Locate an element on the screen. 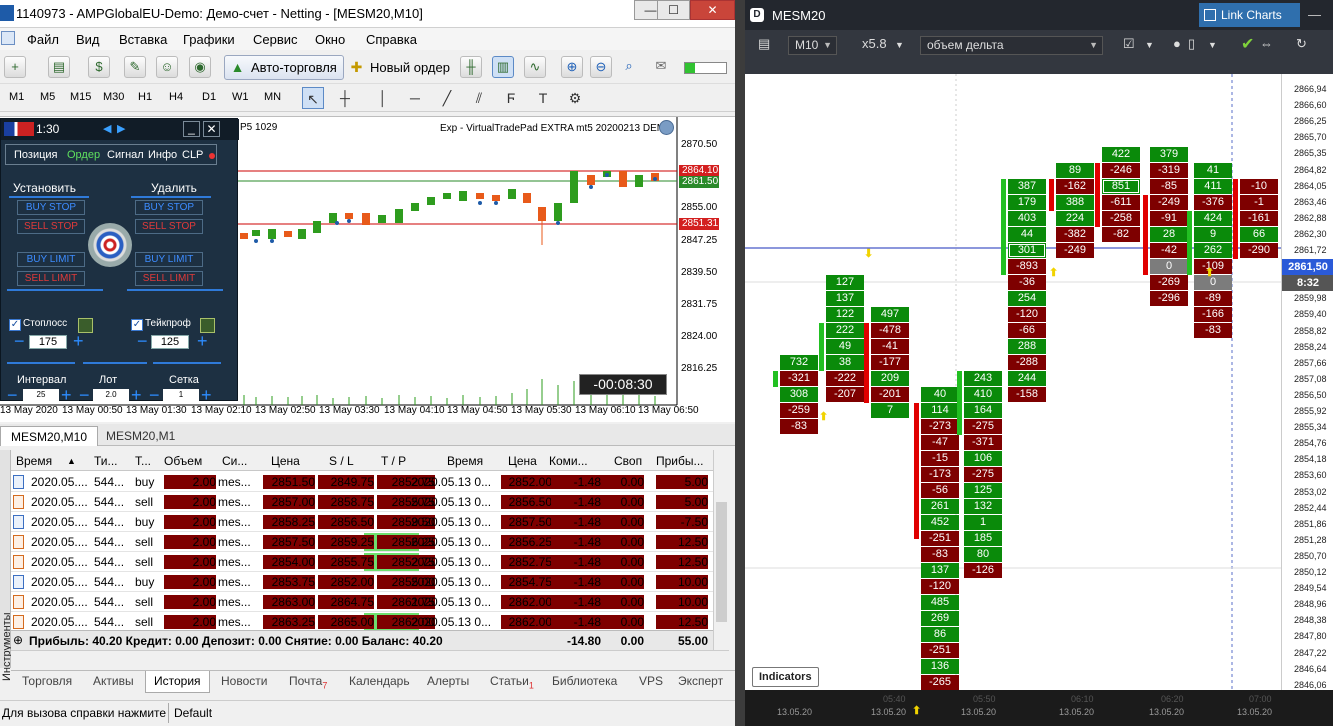 Image resolution: width=1333 pixels, height=726 pixels. footprint-cell: 179 is located at coordinates (1027, 202).